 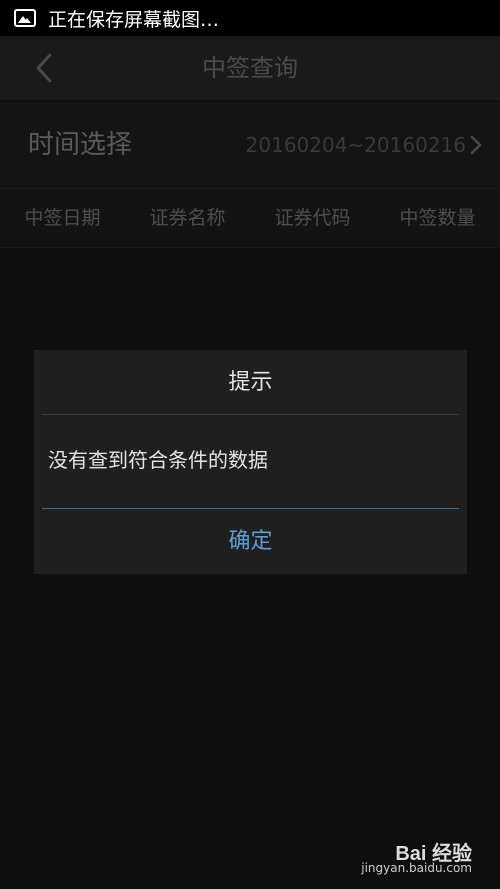 What do you see at coordinates (250, 541) in the screenshot?
I see `confirm-button: 确定` at bounding box center [250, 541].